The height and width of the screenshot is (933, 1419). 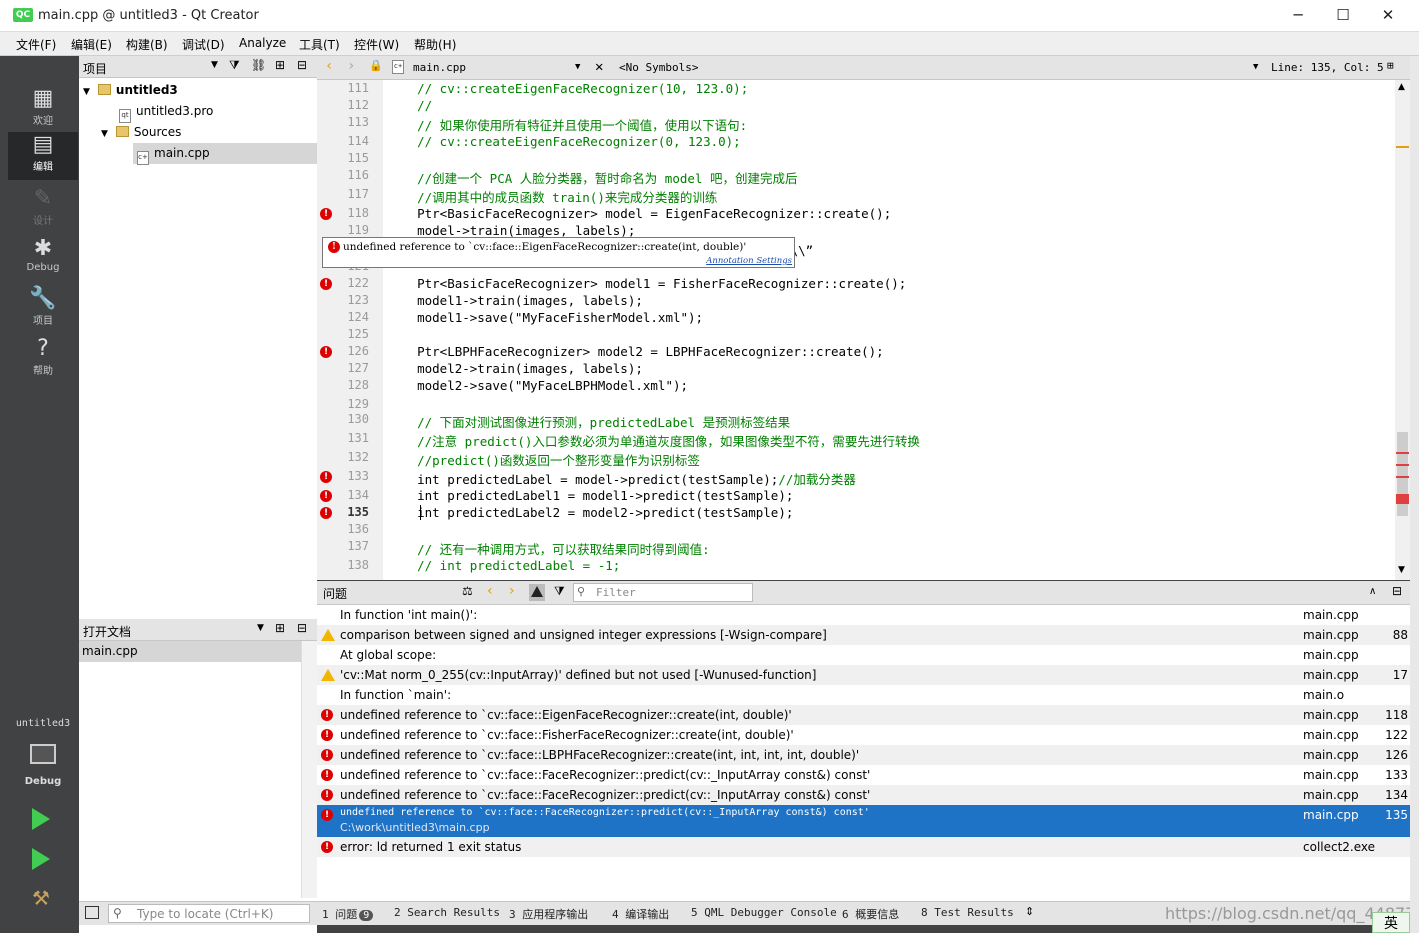 I want to click on close-file-icon: ✕, so click(x=599, y=67).